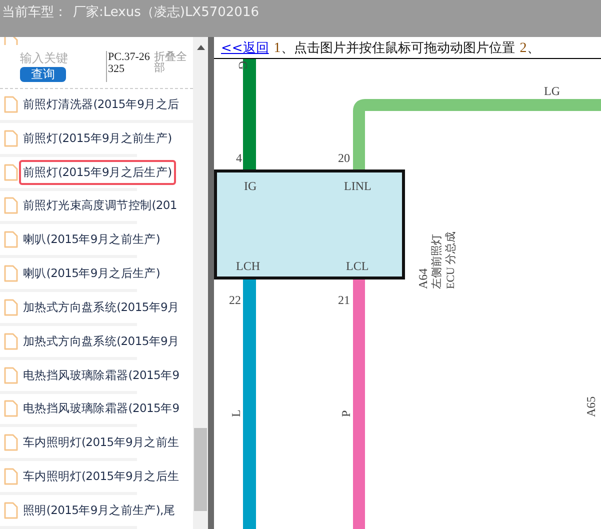  What do you see at coordinates (101, 443) in the screenshot?
I see `tree-item: 车内照明灯(2015年9月之前生` at bounding box center [101, 443].